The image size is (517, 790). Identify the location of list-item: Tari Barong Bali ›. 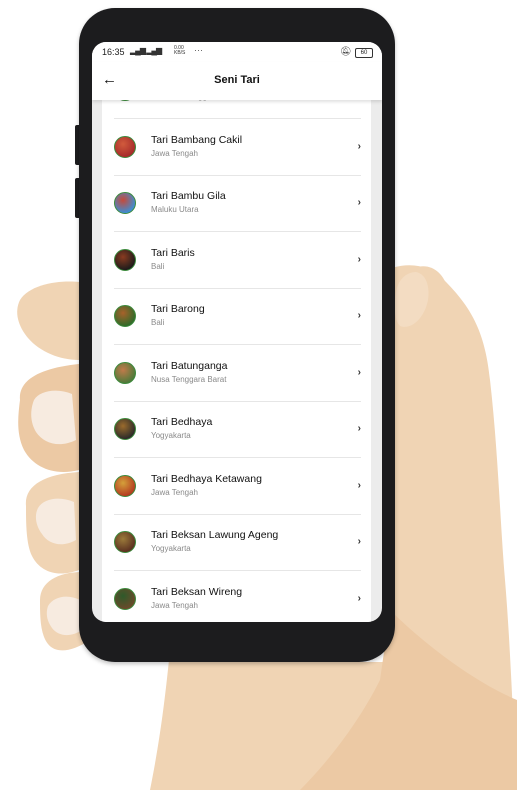
(236, 317).